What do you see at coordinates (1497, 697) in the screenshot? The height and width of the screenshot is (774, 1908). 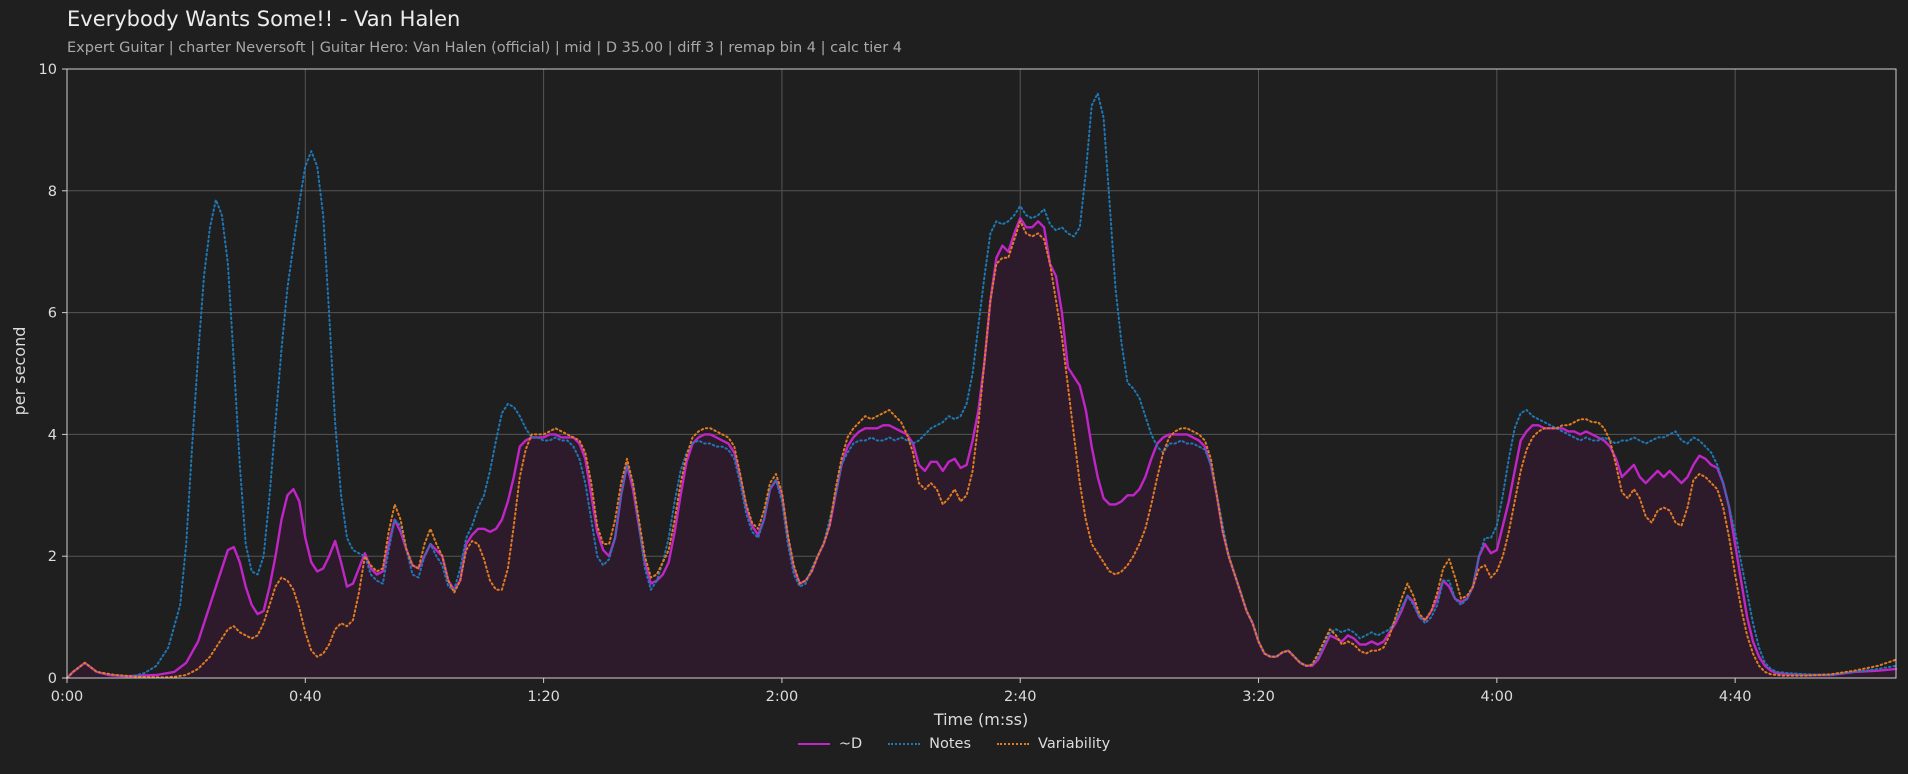 I see `x-tick-label: 4:00` at bounding box center [1497, 697].